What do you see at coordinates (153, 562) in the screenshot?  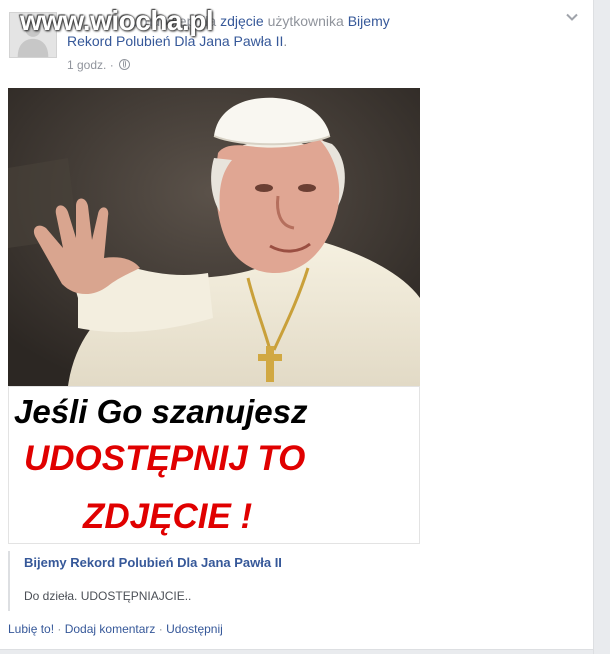 I see `link-preview-title: Bijemy Rekord Polubień Dla Jana Pawła II` at bounding box center [153, 562].